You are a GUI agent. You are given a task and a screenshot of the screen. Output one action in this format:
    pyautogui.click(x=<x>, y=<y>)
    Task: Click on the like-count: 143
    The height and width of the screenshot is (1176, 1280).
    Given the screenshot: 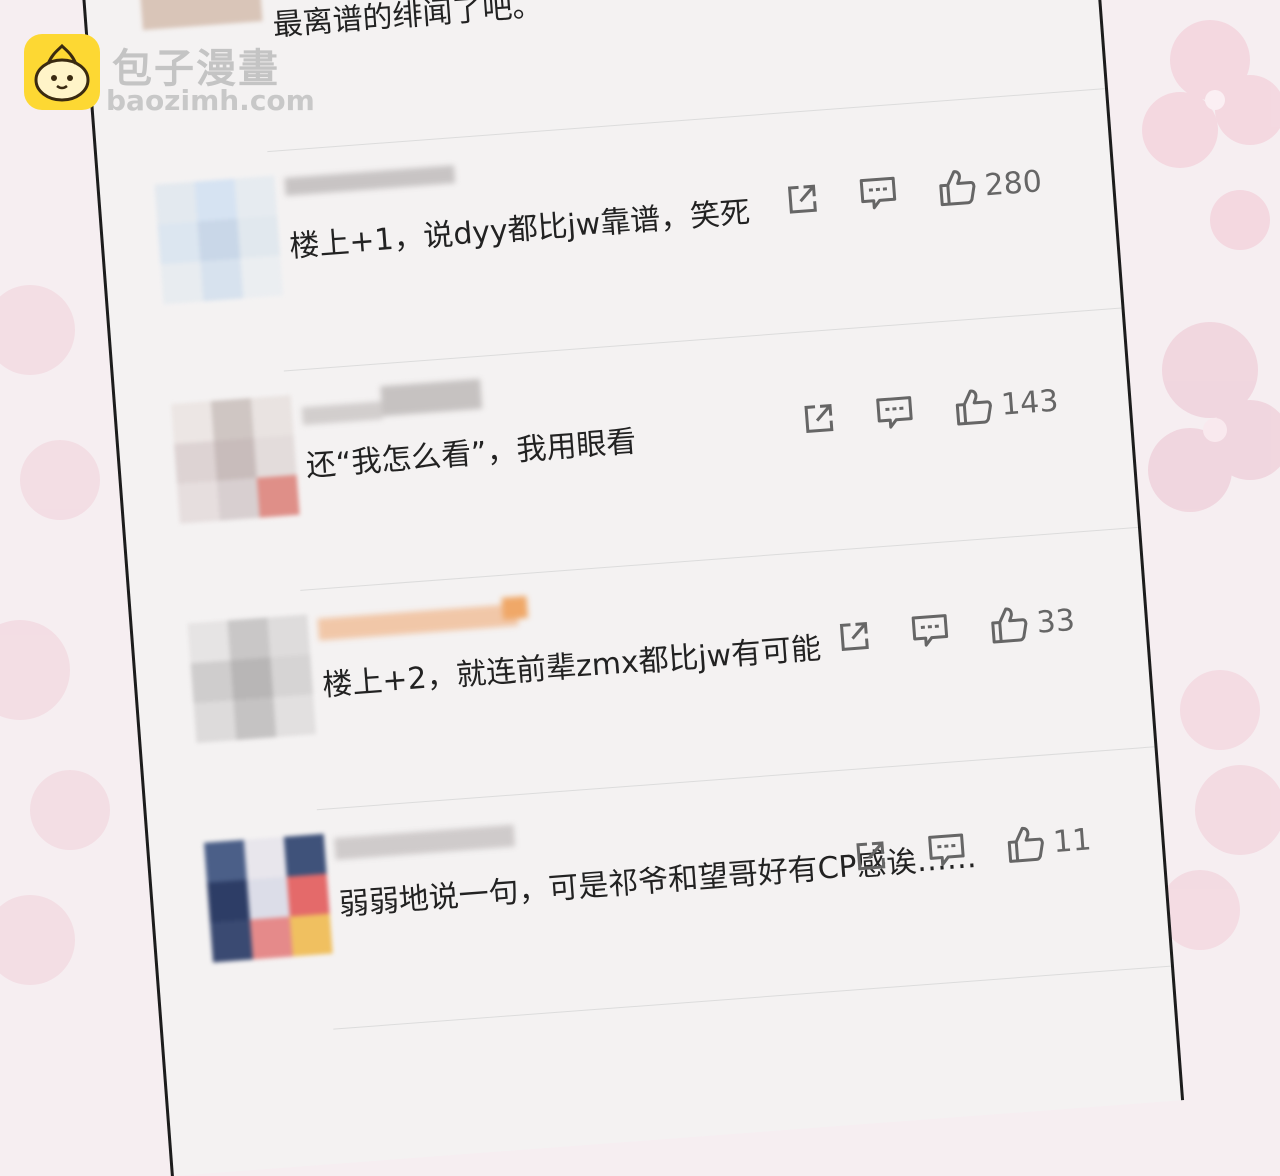 What is the action you would take?
    pyautogui.click(x=1029, y=403)
    